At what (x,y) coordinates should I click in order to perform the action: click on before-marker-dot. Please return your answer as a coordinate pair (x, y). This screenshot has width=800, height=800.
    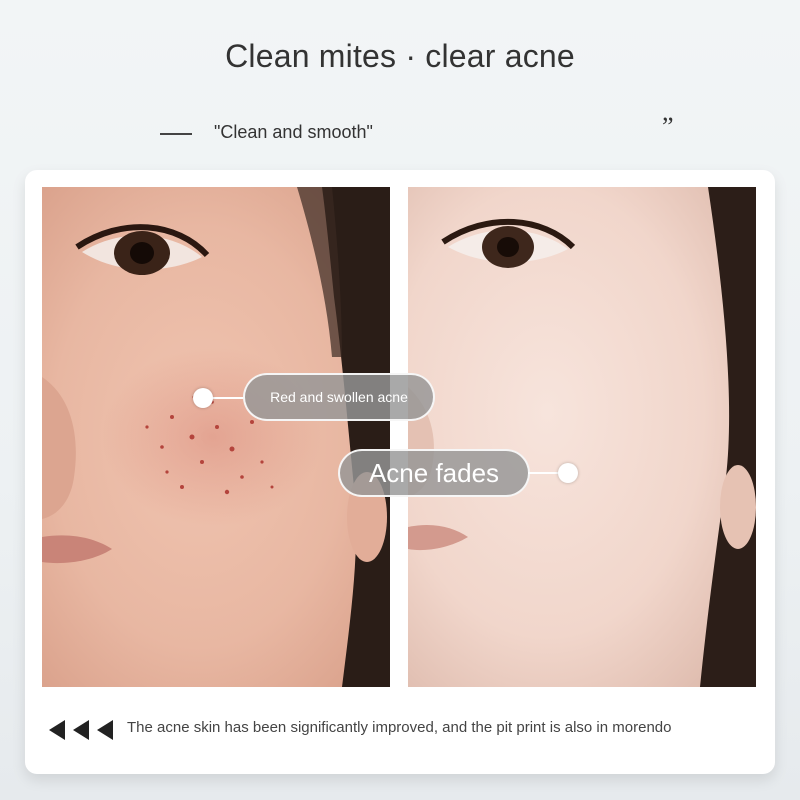
    Looking at the image, I should click on (203, 398).